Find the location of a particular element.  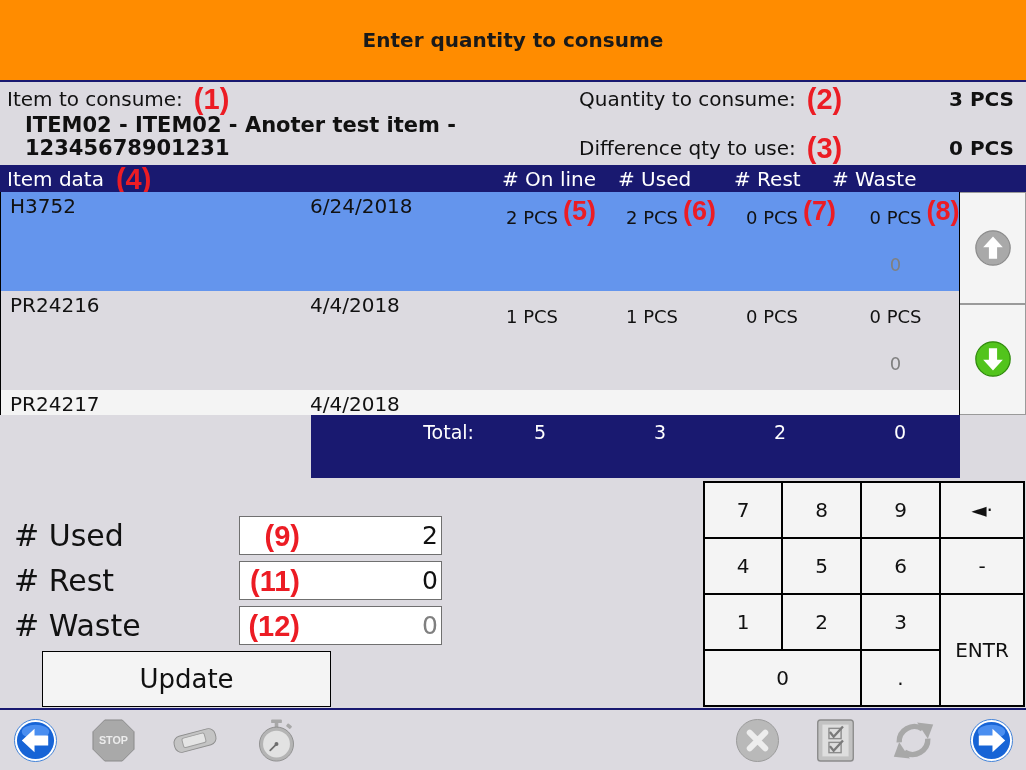

screen-title: Enter quantity to consume is located at coordinates (513, 40).